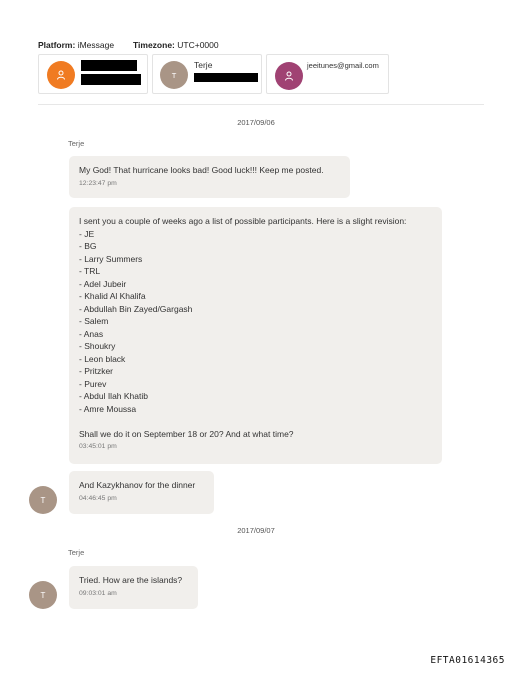 This screenshot has width=512, height=678. Describe the element at coordinates (102, 358) in the screenshot. I see `message-line: - Leon black` at that location.